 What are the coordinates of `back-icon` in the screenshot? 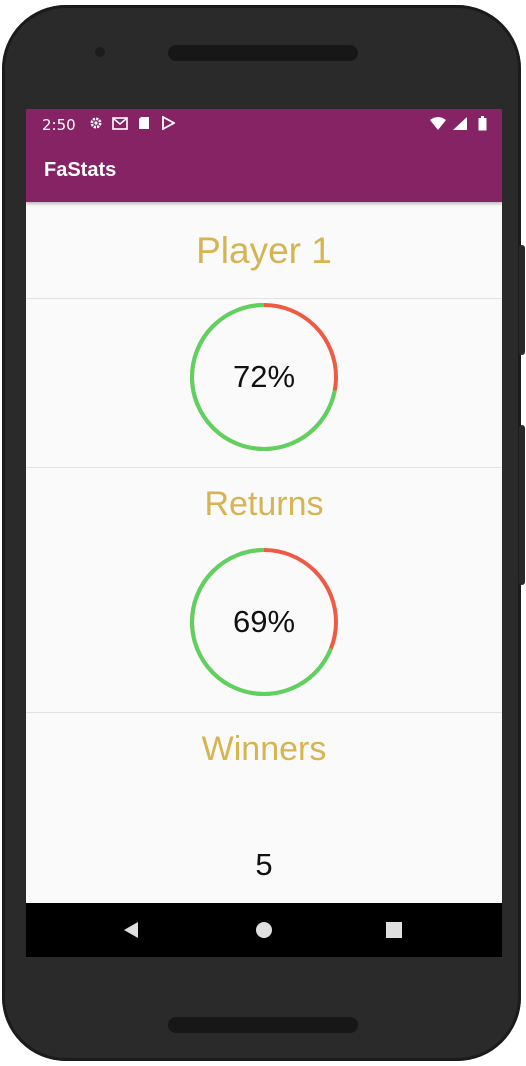 It's located at (131, 930).